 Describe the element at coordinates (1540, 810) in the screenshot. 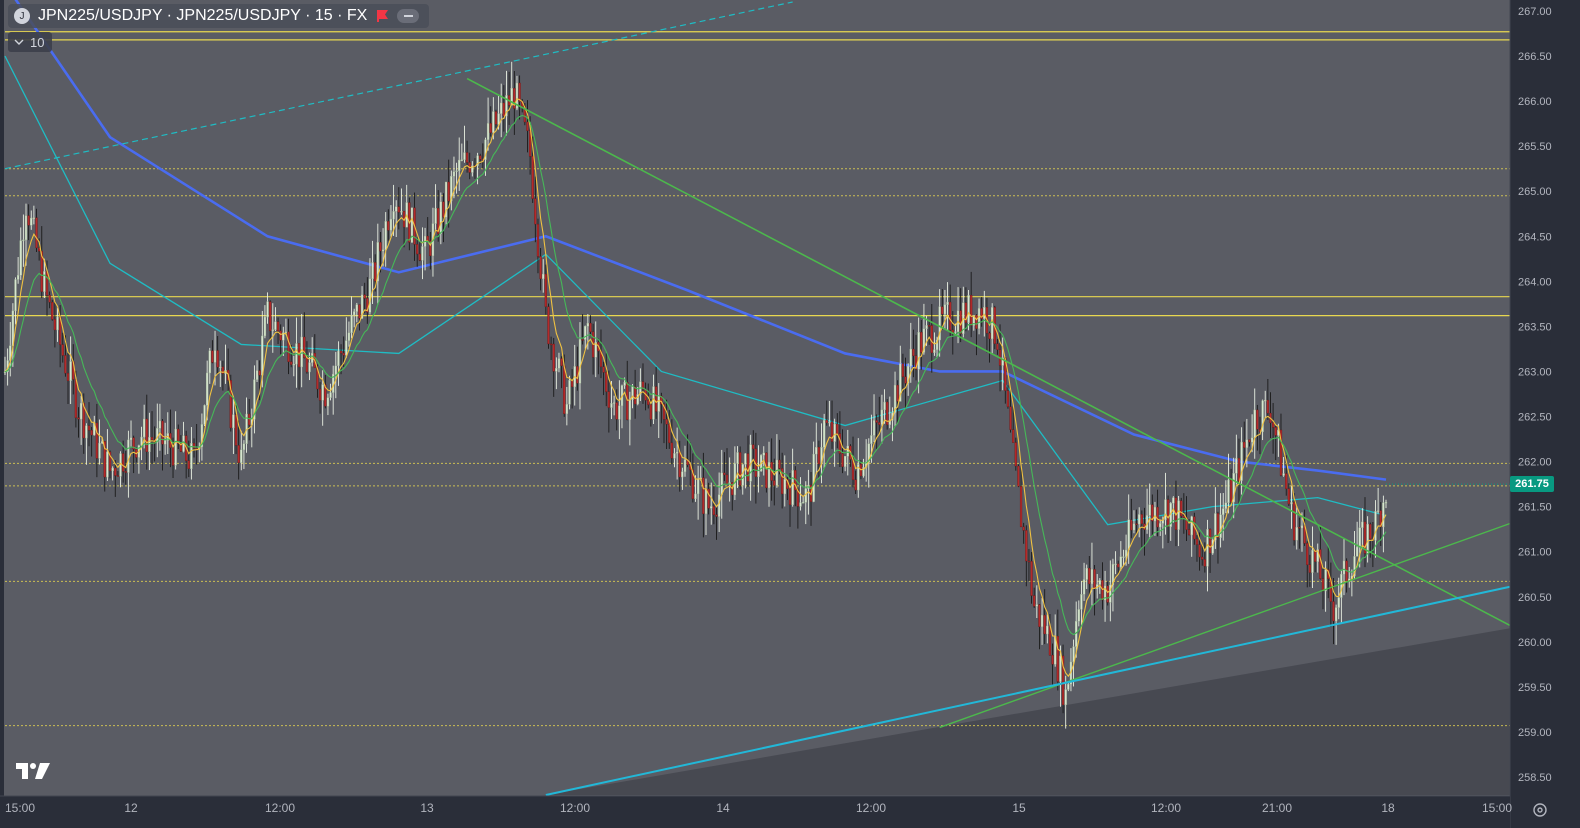

I see `settings-icon` at that location.